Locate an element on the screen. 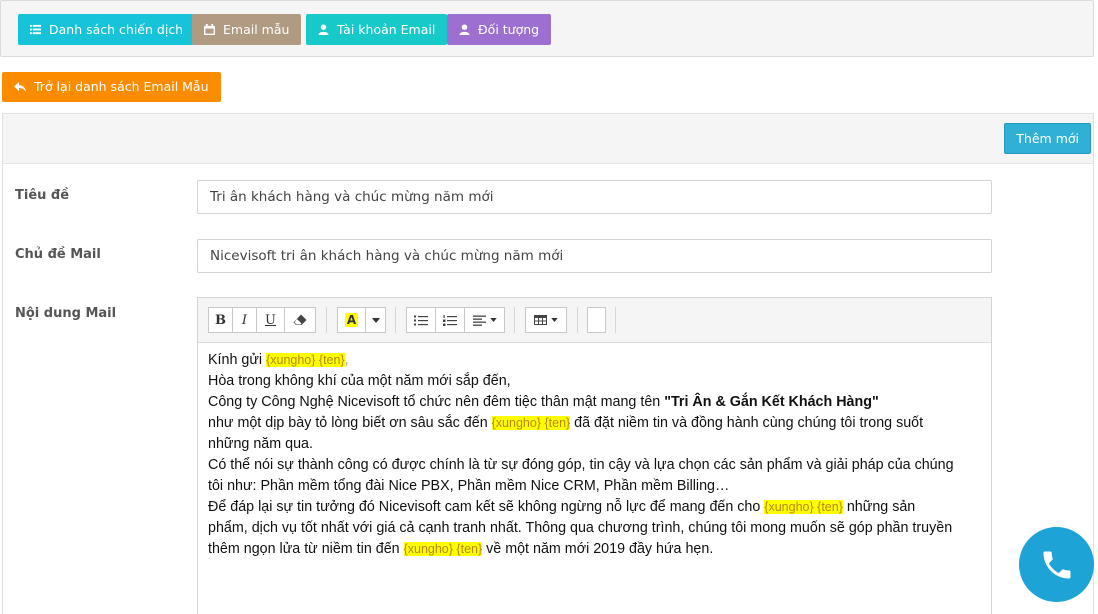 The image size is (1098, 614). audience-button: Đối tượng is located at coordinates (499, 29).